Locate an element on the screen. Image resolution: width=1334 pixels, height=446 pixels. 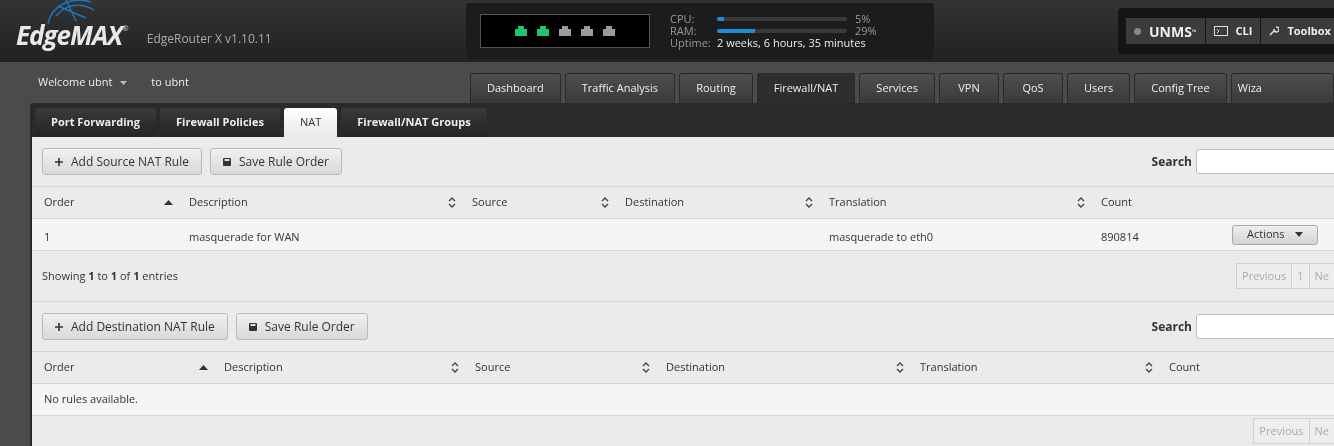
uptime-label: Uptime: is located at coordinates (691, 43).